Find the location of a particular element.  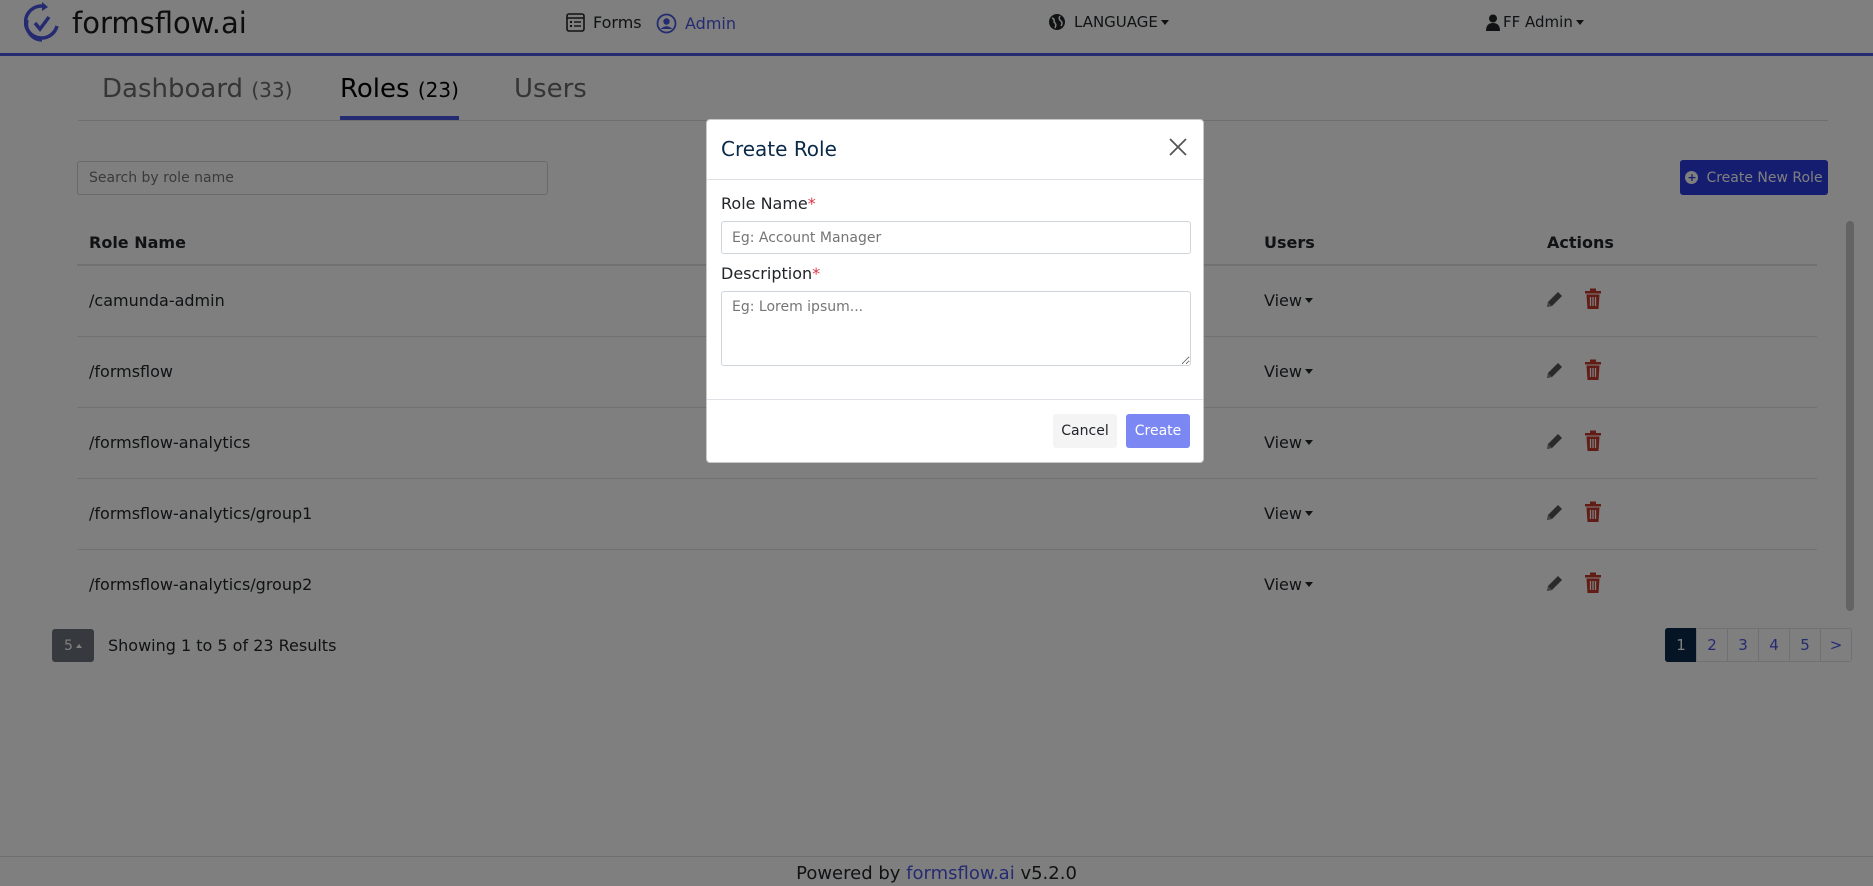

modal-body: Role Name* Description* is located at coordinates (956, 280).